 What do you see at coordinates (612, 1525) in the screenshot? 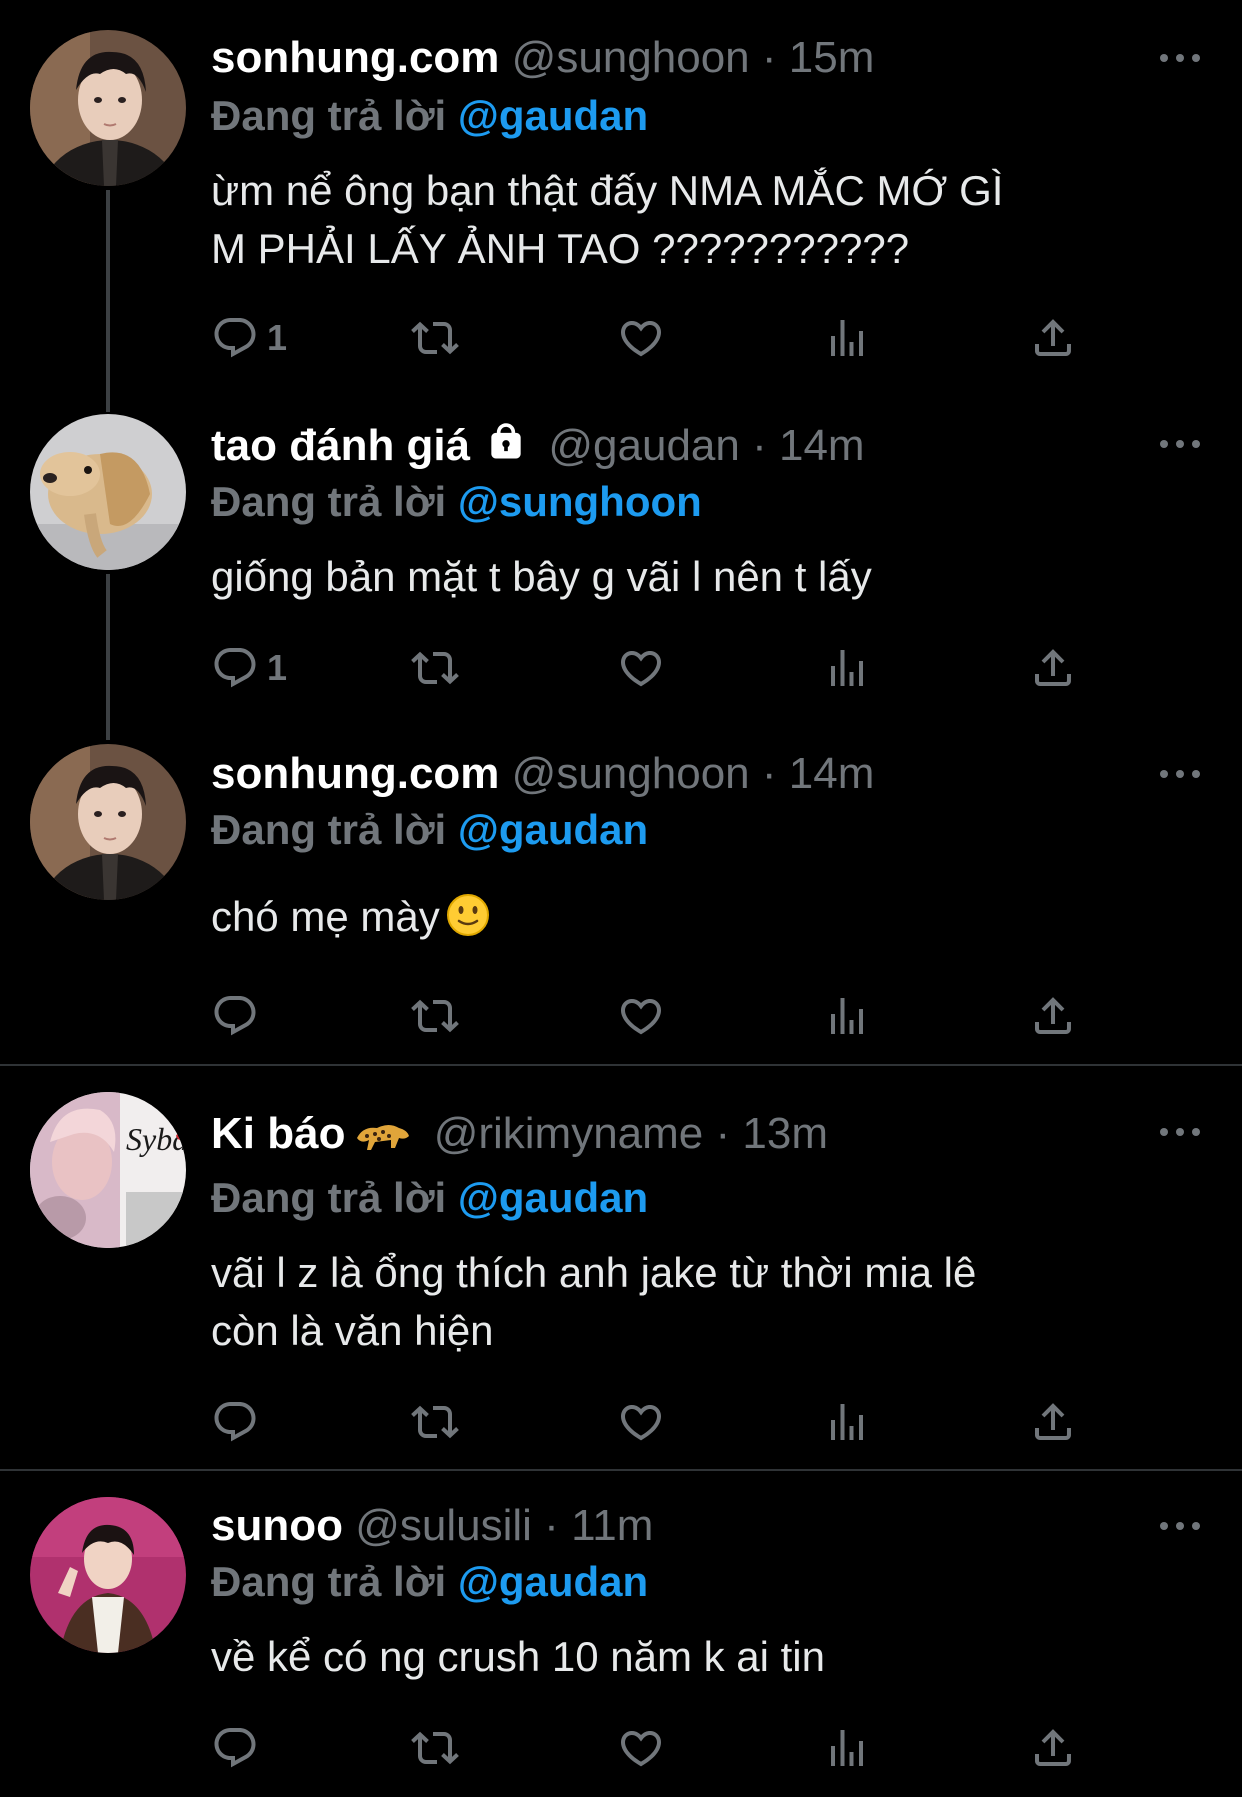
I see `timestamp: 11m` at bounding box center [612, 1525].